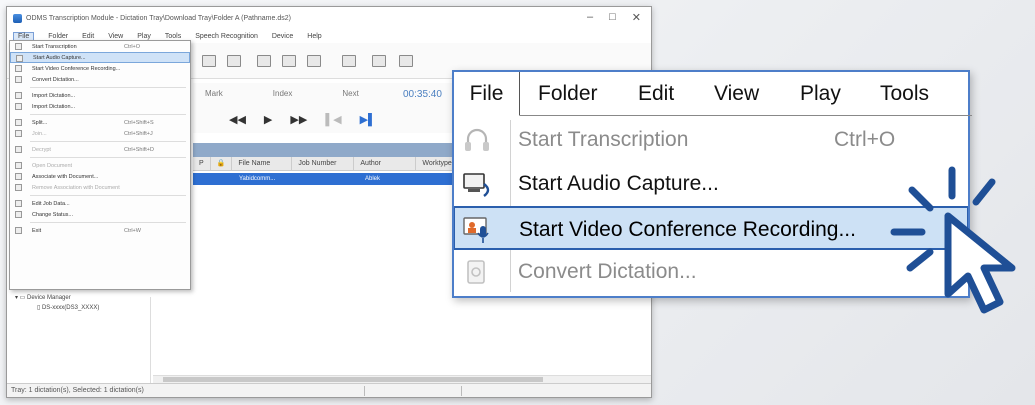 This screenshot has width=1035, height=405. What do you see at coordinates (138, 133) in the screenshot?
I see `mini-menu-item-shortcut: Ctrl+Shift+J` at bounding box center [138, 133].